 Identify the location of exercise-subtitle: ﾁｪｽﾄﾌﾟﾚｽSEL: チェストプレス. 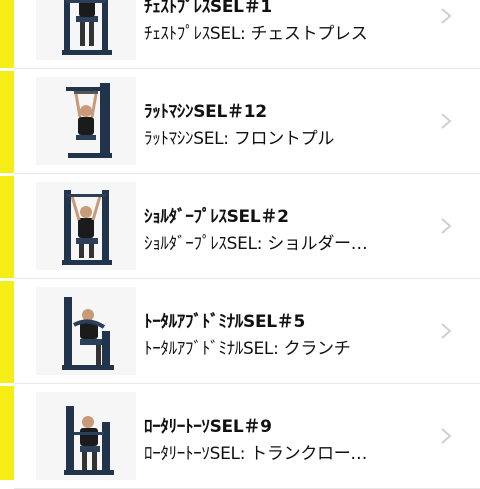
(256, 34).